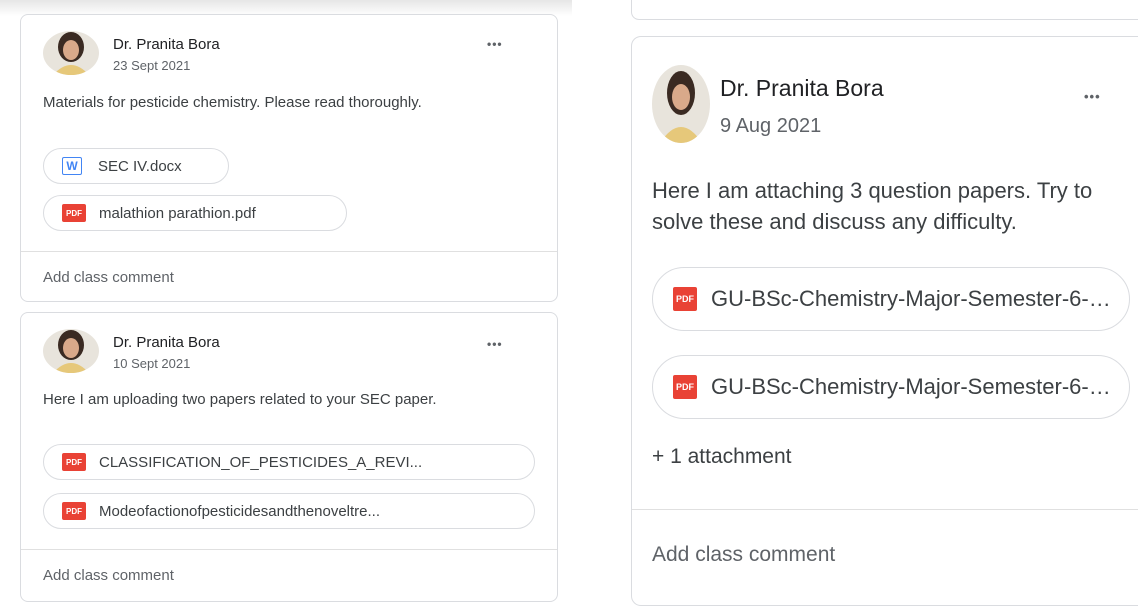 This screenshot has width=1138, height=606. I want to click on more-attachments-link: + 1 attachment, so click(722, 457).